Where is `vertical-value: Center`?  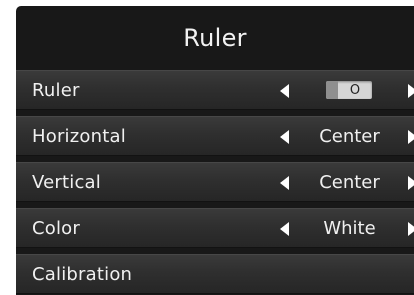
vertical-value: Center is located at coordinates (349, 182).